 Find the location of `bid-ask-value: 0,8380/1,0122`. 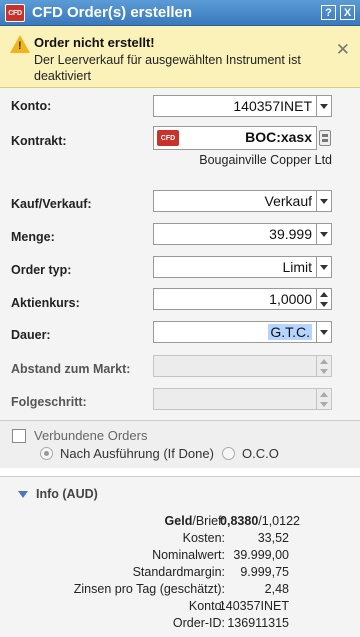

bid-ask-value: 0,8380/1,0122 is located at coordinates (260, 521).